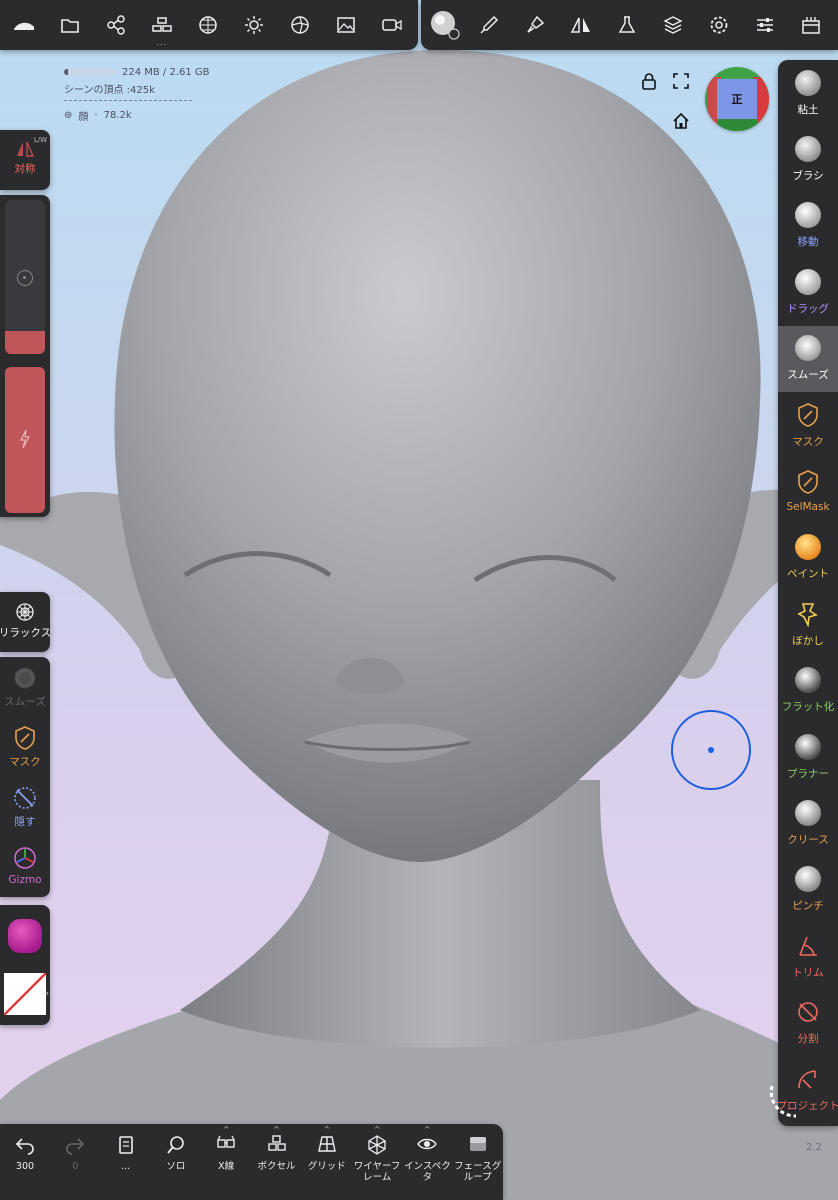  I want to click on topology-button, so click(208, 25).